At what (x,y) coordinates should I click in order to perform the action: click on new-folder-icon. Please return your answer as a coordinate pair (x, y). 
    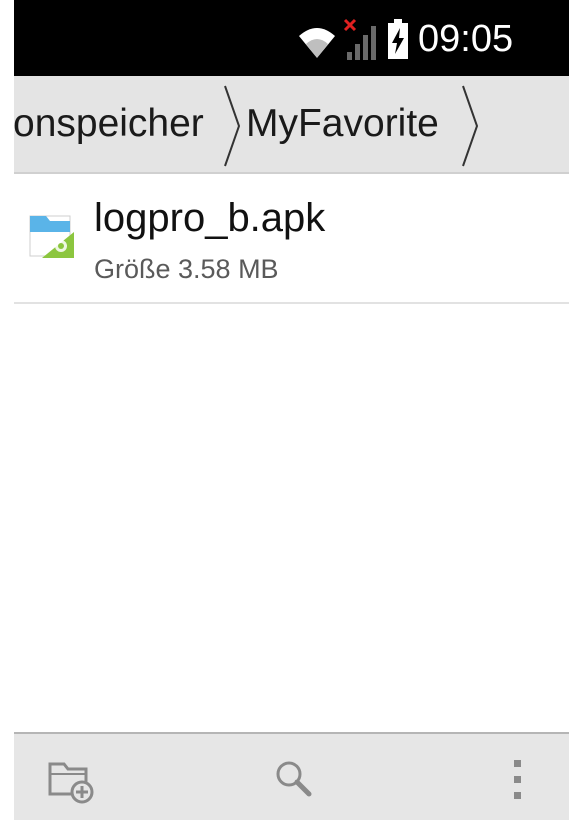
    Looking at the image, I should click on (72, 780).